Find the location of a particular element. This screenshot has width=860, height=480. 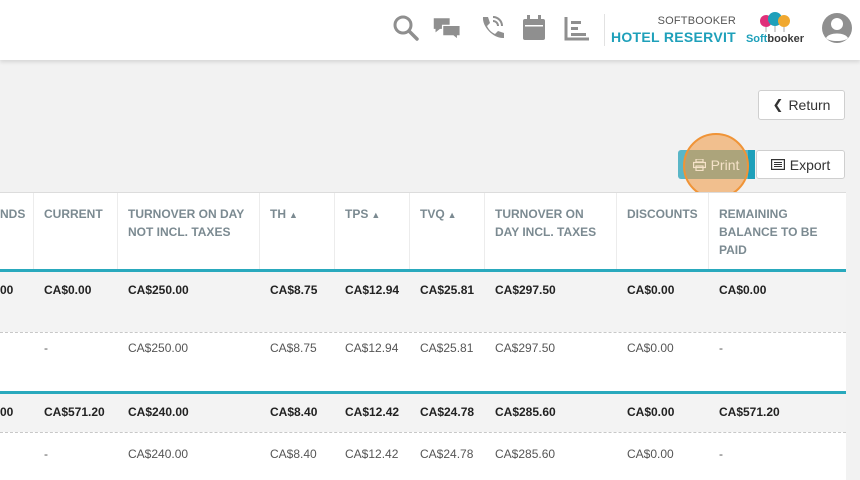

header-remaining: REMAINING BALANCE TO BE PAID is located at coordinates (768, 232).